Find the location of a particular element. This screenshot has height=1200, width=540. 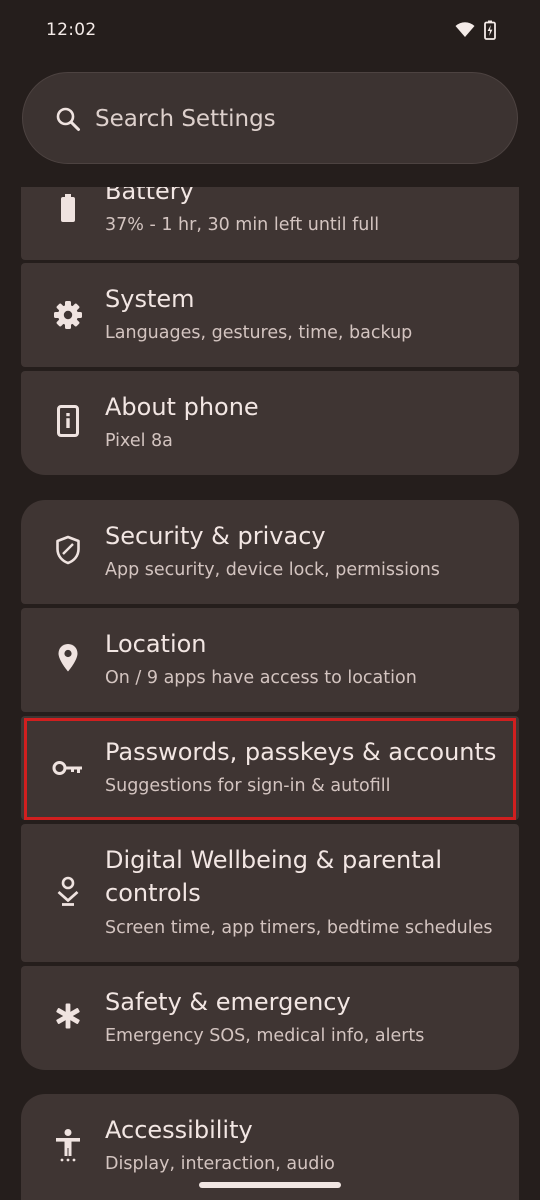

search-icon is located at coordinates (68, 119).